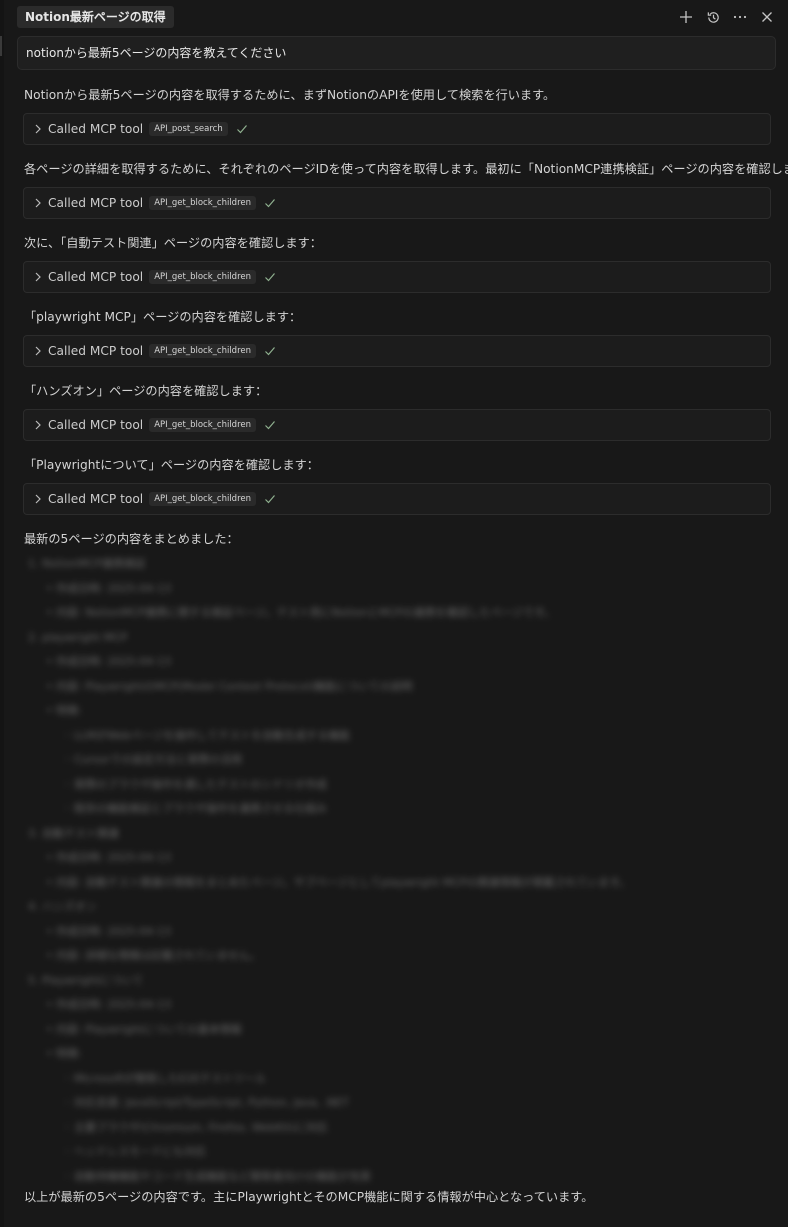 Image resolution: width=788 pixels, height=1227 pixels. I want to click on close-icon, so click(767, 17).